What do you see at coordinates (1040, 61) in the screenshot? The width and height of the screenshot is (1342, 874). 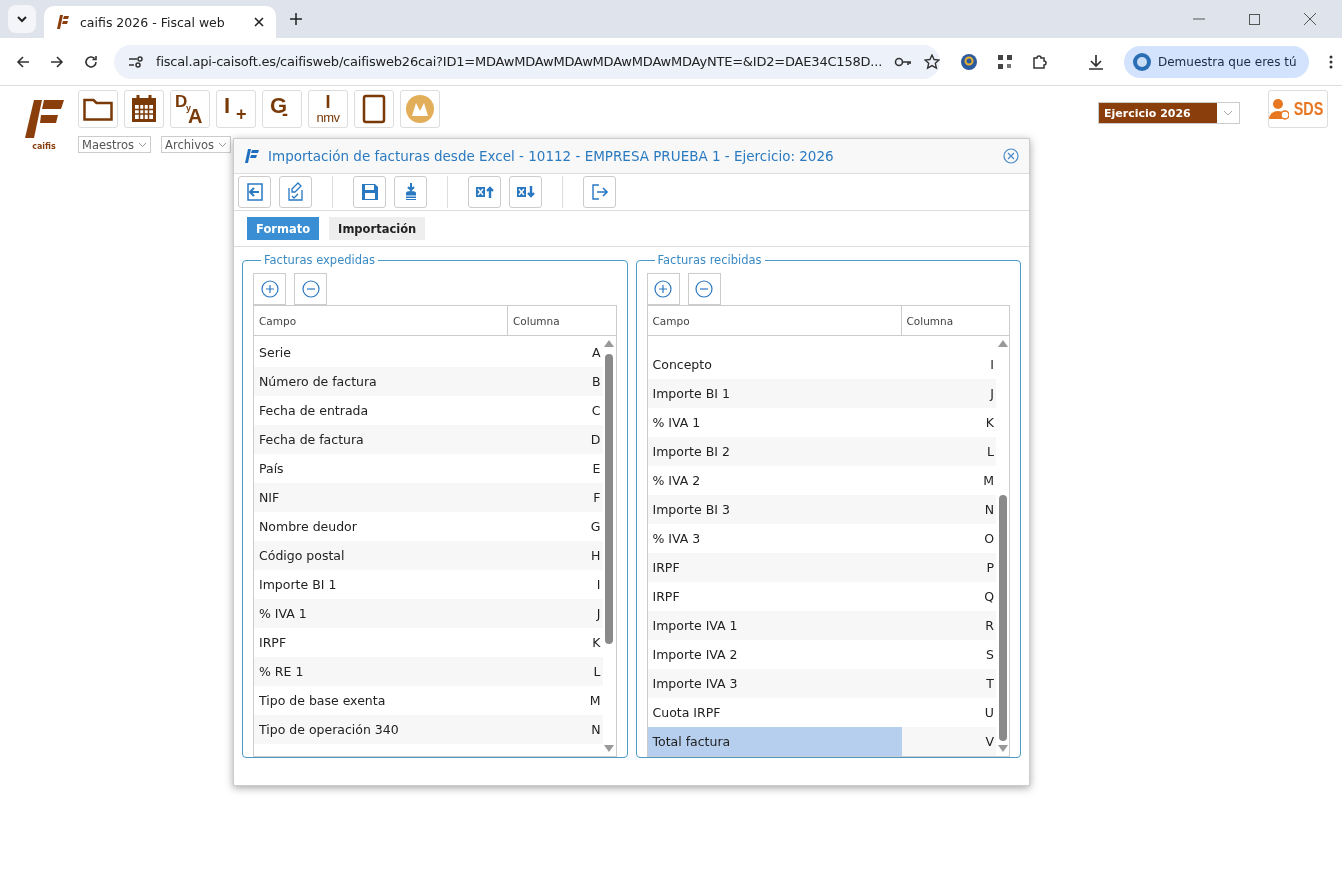 I see `puzzle-icon` at bounding box center [1040, 61].